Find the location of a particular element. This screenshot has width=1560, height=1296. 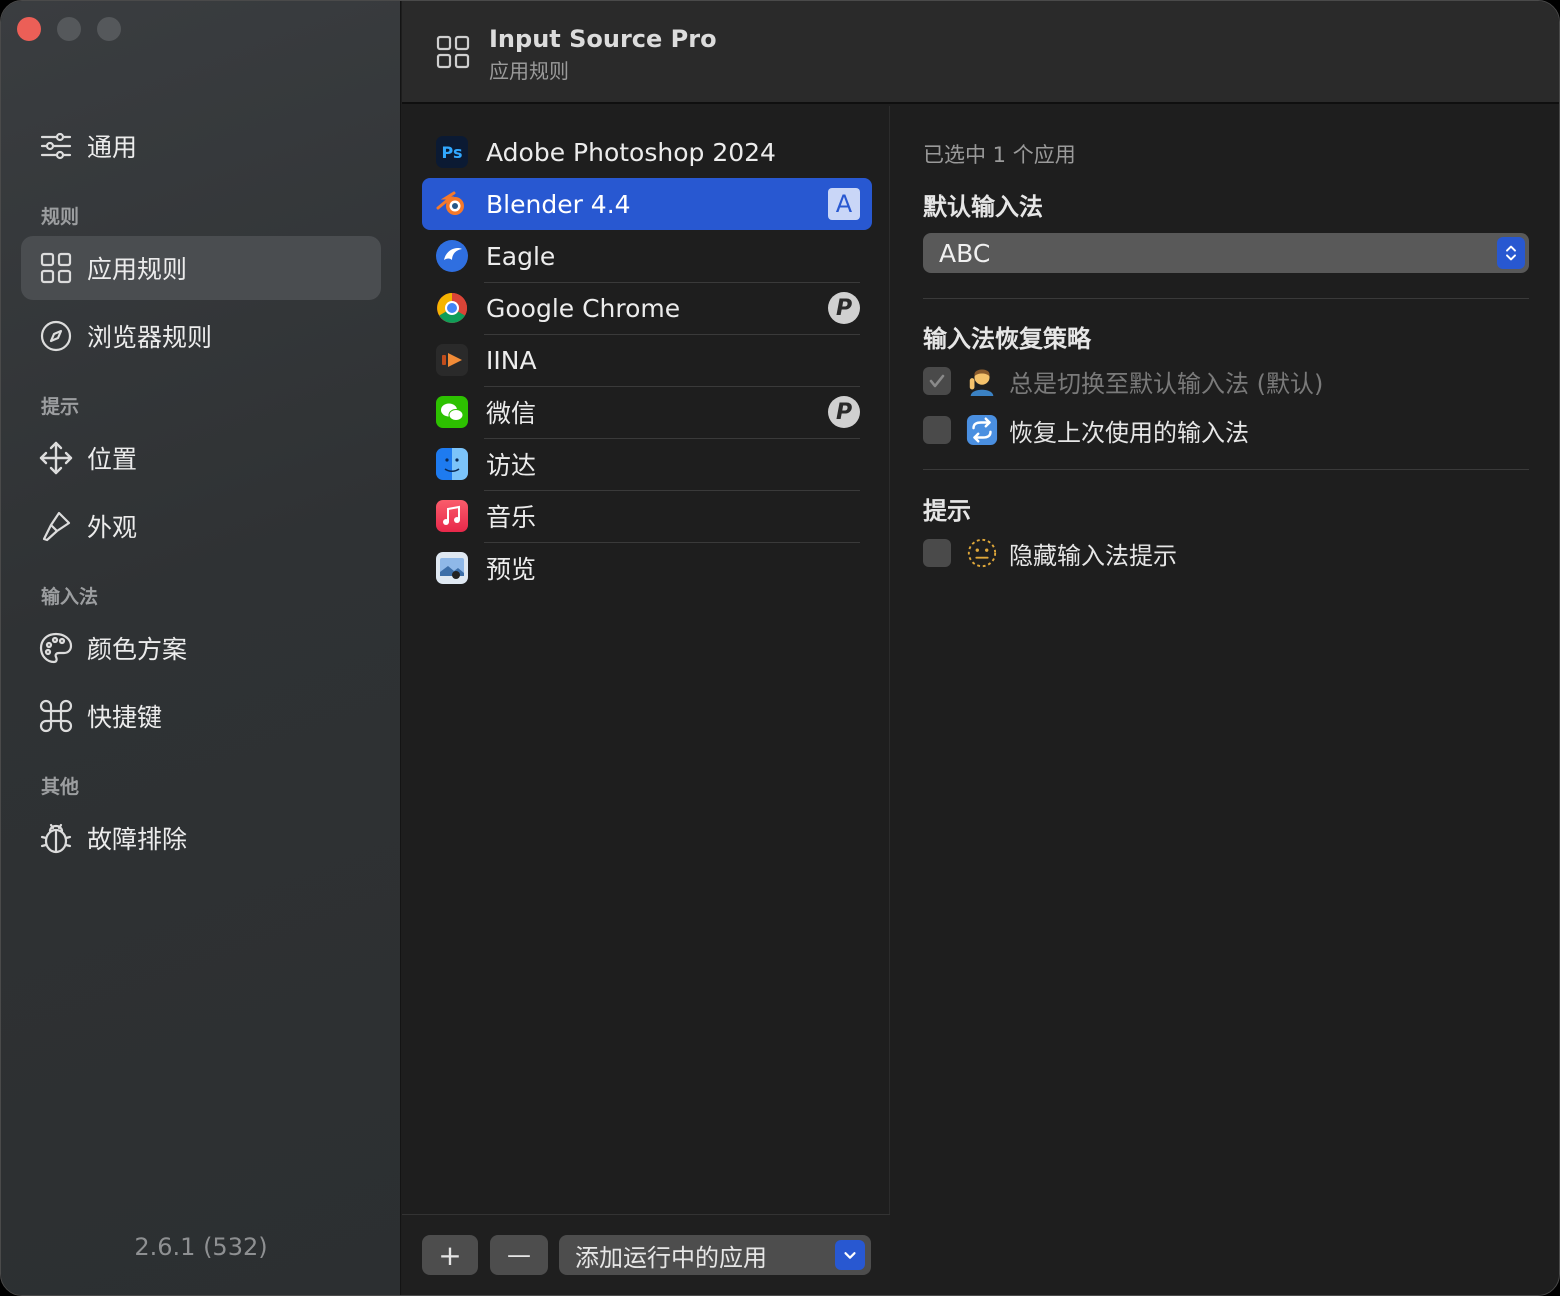

list-item-preview: 预览 is located at coordinates (647, 568).